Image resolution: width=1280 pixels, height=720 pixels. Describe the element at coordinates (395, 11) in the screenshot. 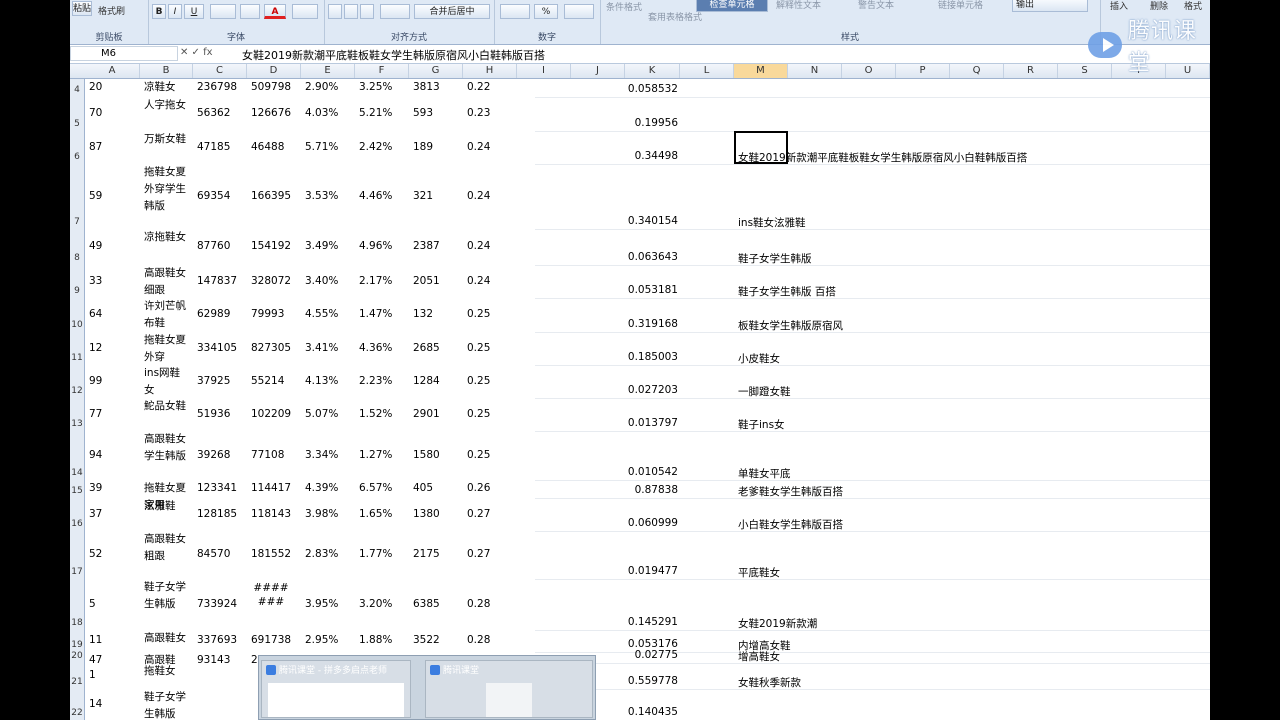

I see `indent-button` at that location.